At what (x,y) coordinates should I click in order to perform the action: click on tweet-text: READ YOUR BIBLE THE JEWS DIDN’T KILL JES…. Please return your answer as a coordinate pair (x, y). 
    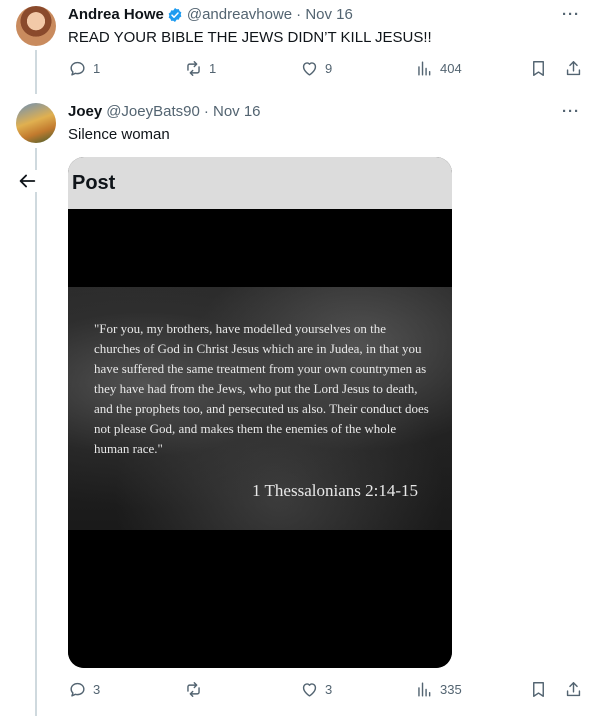
    Looking at the image, I should click on (250, 37).